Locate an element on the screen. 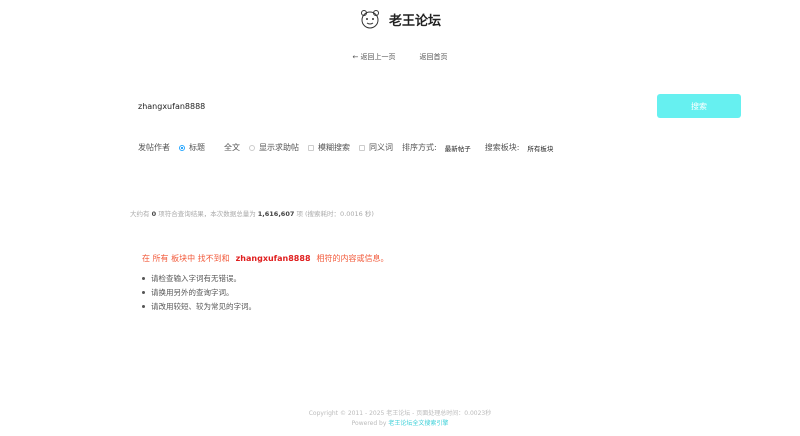  list-item: 请换用另外的查询字词。 is located at coordinates (199, 292).